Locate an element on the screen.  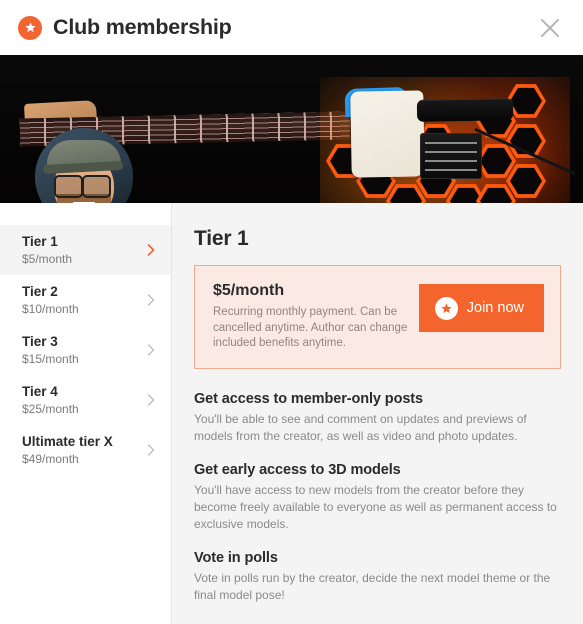
price-amount: $5/month is located at coordinates (249, 290).